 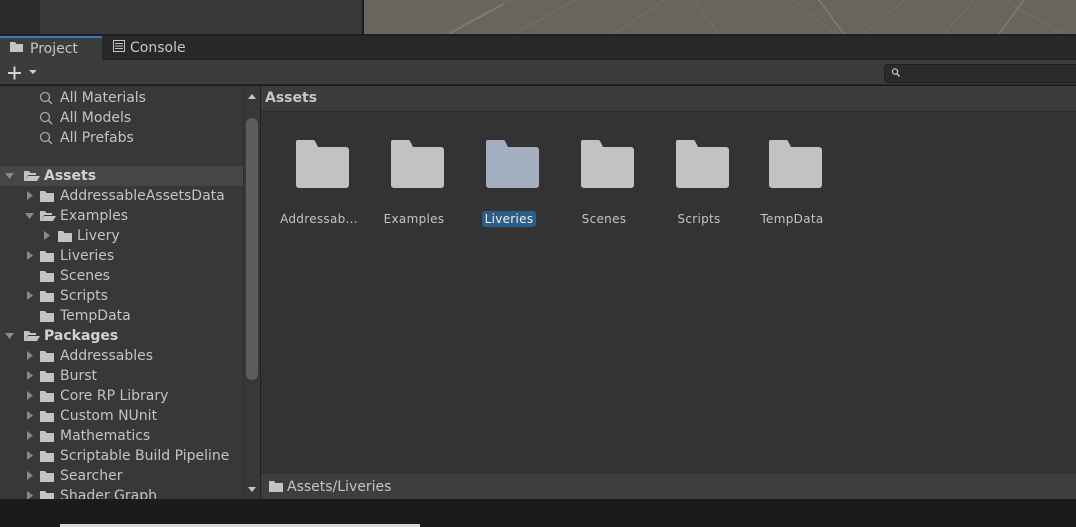 What do you see at coordinates (121, 416) in the screenshot?
I see `tree-item-package: Custom NUnit` at bounding box center [121, 416].